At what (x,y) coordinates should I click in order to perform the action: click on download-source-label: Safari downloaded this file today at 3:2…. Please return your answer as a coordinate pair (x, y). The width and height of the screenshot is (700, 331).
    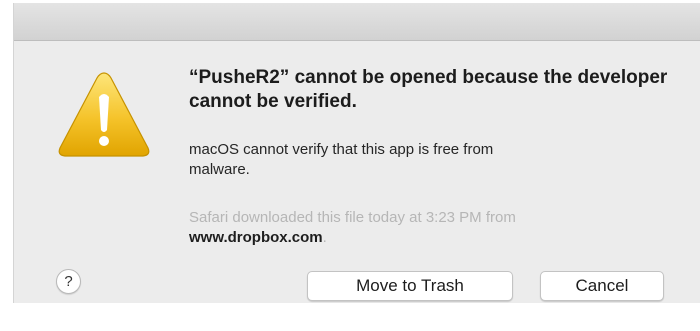
    Looking at the image, I should click on (352, 217).